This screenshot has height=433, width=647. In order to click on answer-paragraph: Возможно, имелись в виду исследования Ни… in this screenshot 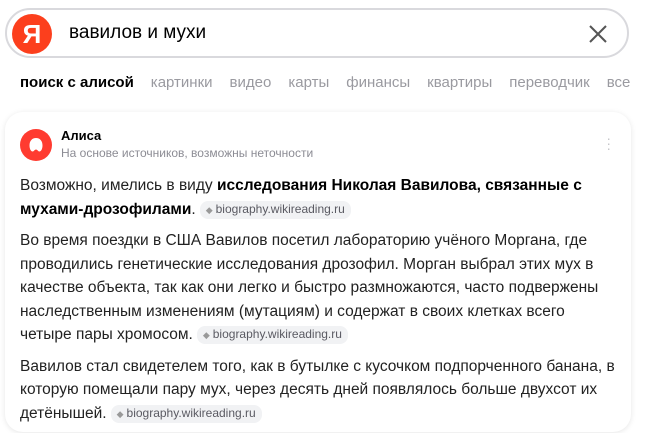, I will do `click(301, 198)`.